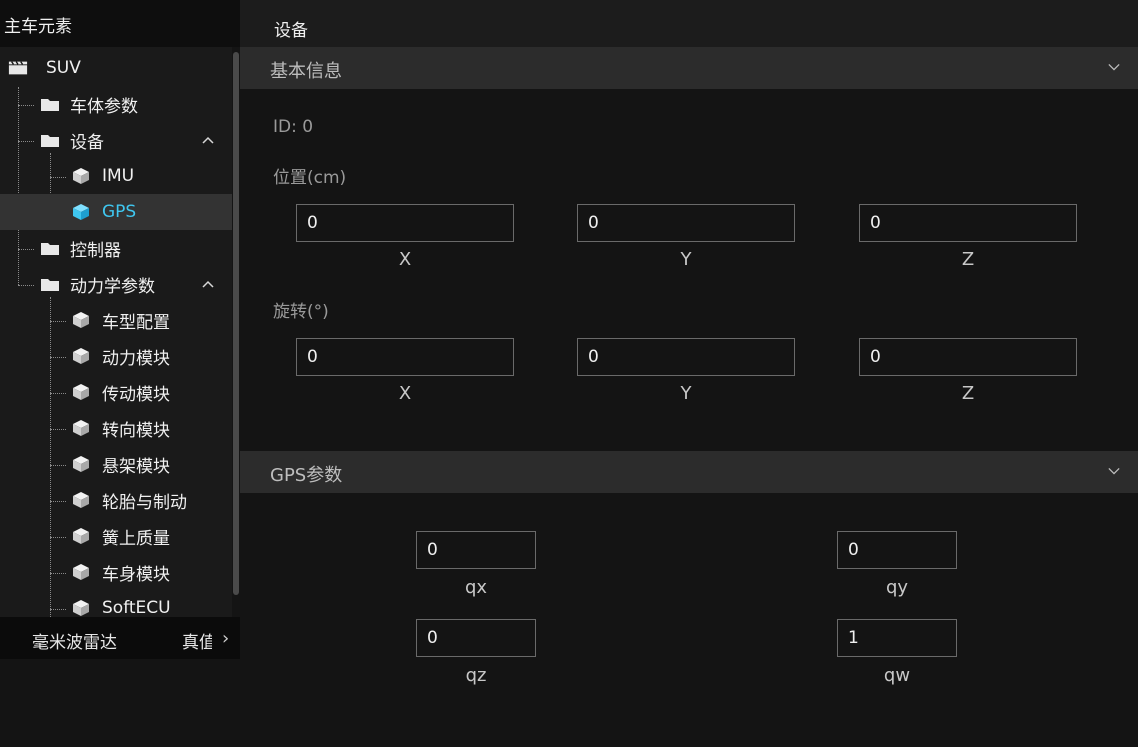 The width and height of the screenshot is (1138, 747). What do you see at coordinates (405, 357) in the screenshot?
I see `rotation-x-input: 0` at bounding box center [405, 357].